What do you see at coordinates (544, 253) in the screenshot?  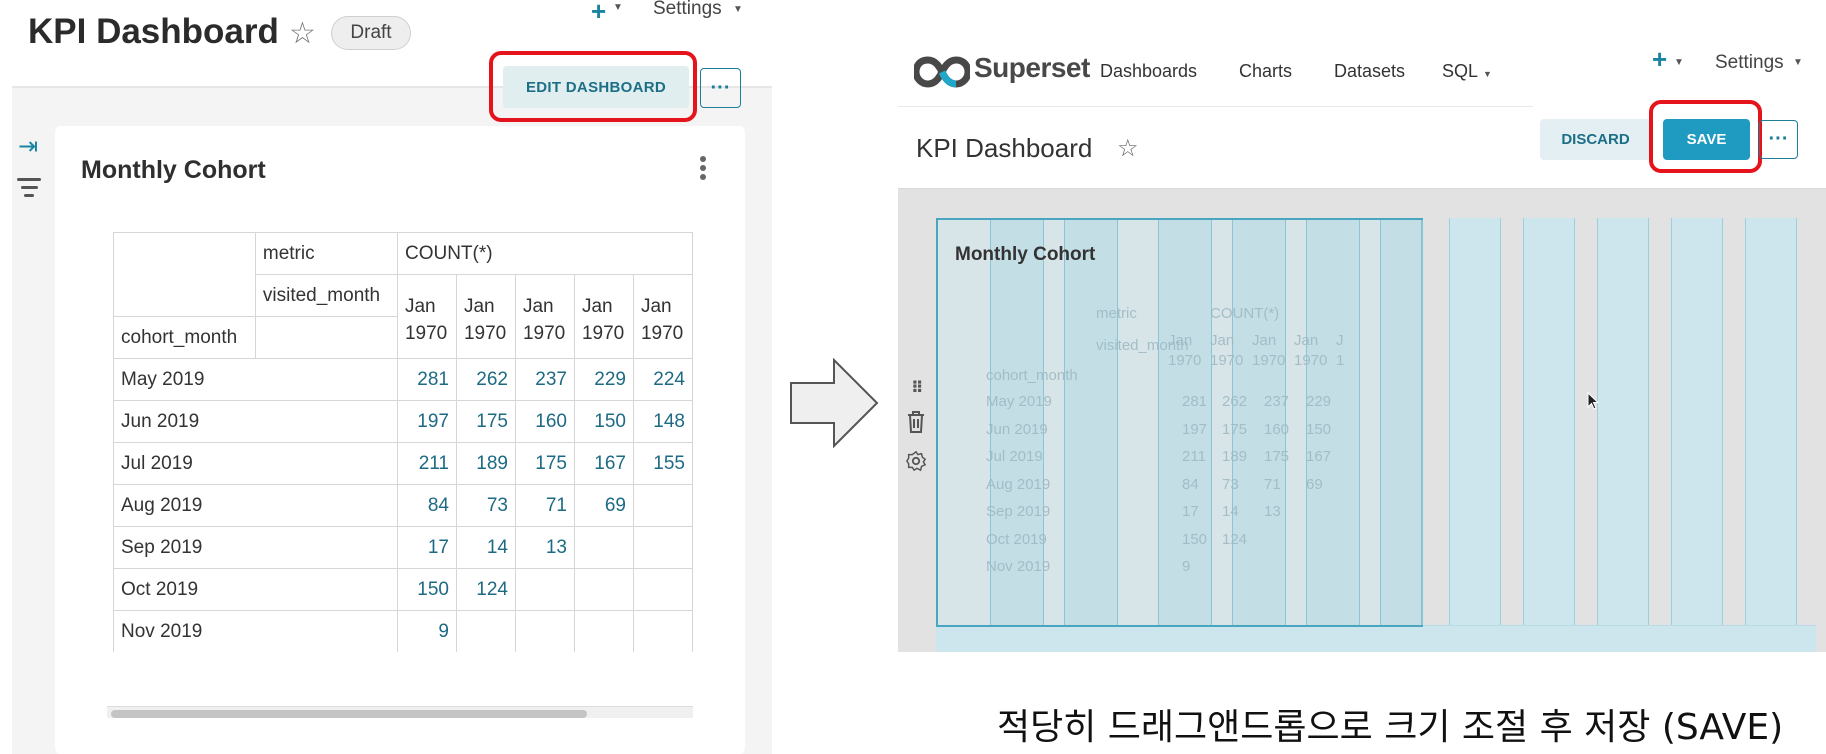 I see `table-header-cell: COUNT(*)` at bounding box center [544, 253].